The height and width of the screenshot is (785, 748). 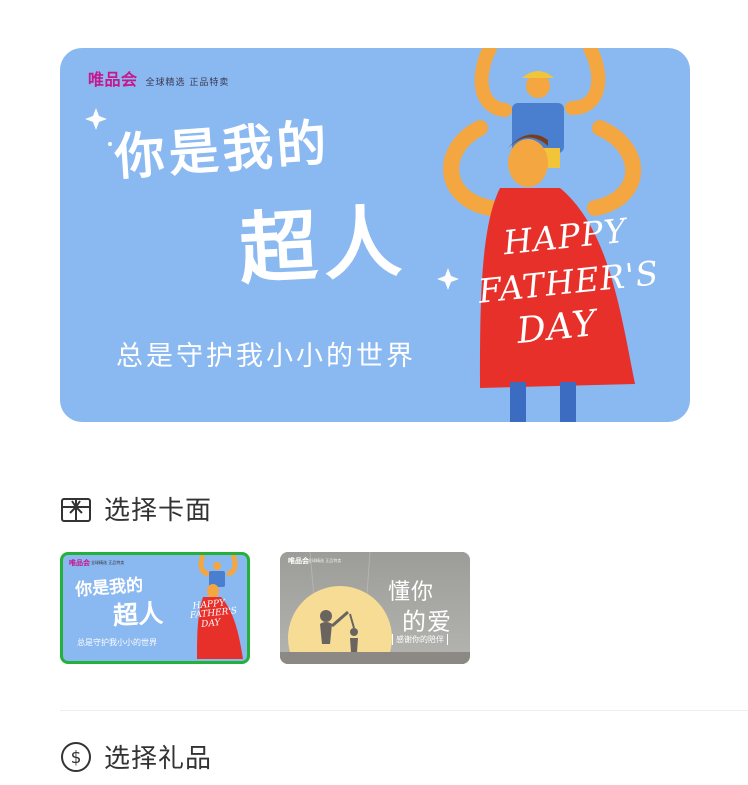 I want to click on card-subtitle: 总是守护我小小的世界, so click(x=266, y=356).